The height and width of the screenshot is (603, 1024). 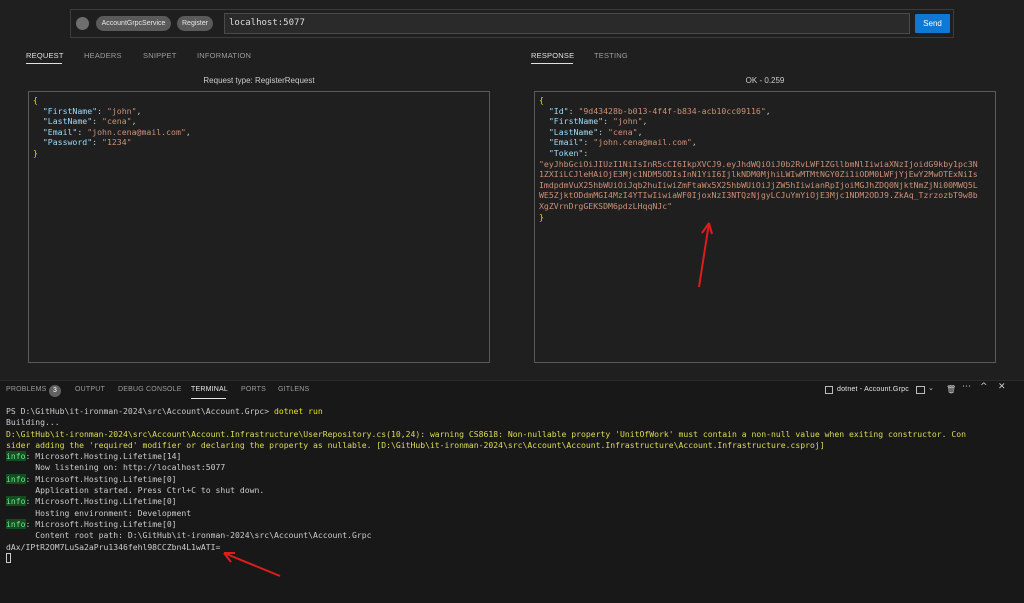 What do you see at coordinates (150, 389) in the screenshot?
I see `tab-debug-console: DEBUG CONSOLE` at bounding box center [150, 389].